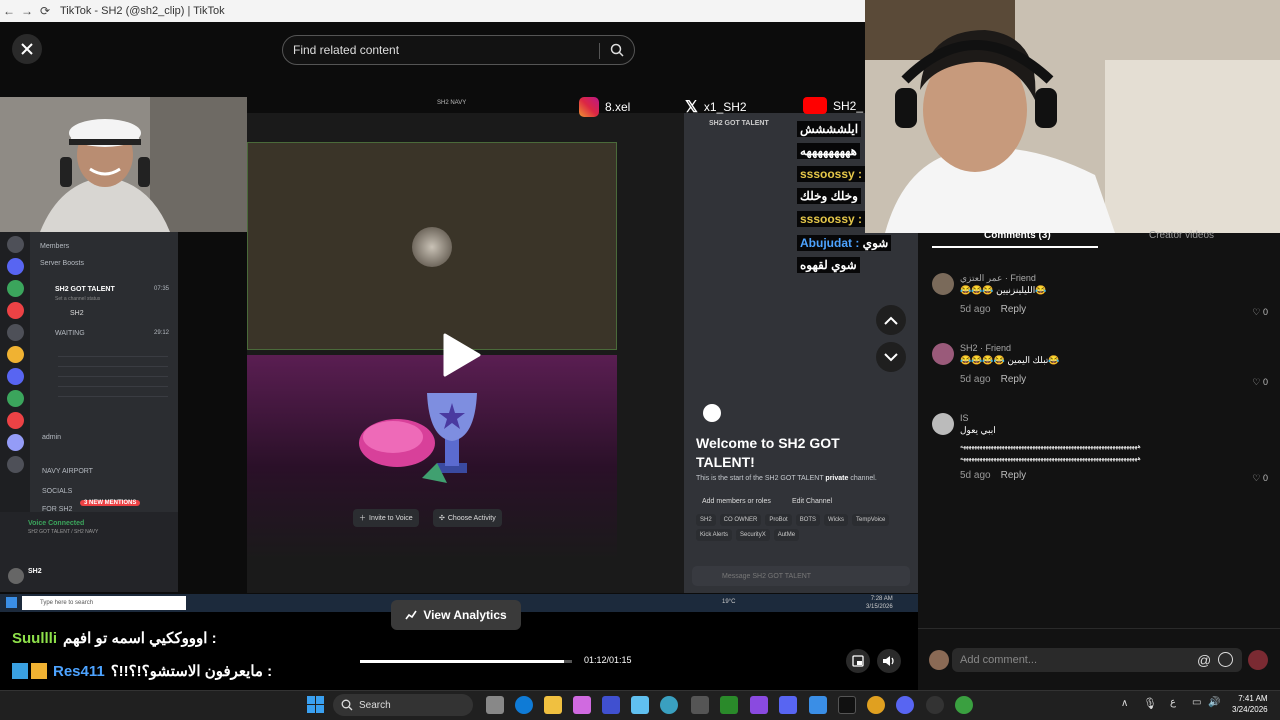  I want to click on role-tag: AutMe, so click(786, 535).